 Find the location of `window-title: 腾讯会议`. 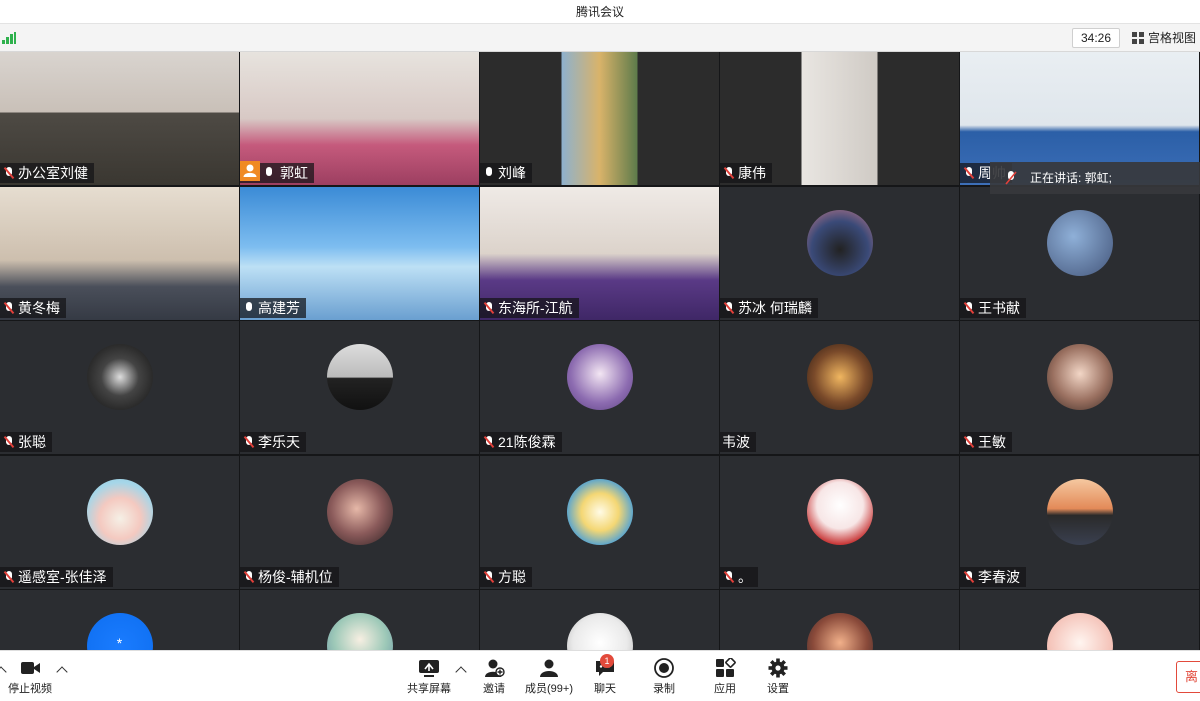

window-title: 腾讯会议 is located at coordinates (599, 12).